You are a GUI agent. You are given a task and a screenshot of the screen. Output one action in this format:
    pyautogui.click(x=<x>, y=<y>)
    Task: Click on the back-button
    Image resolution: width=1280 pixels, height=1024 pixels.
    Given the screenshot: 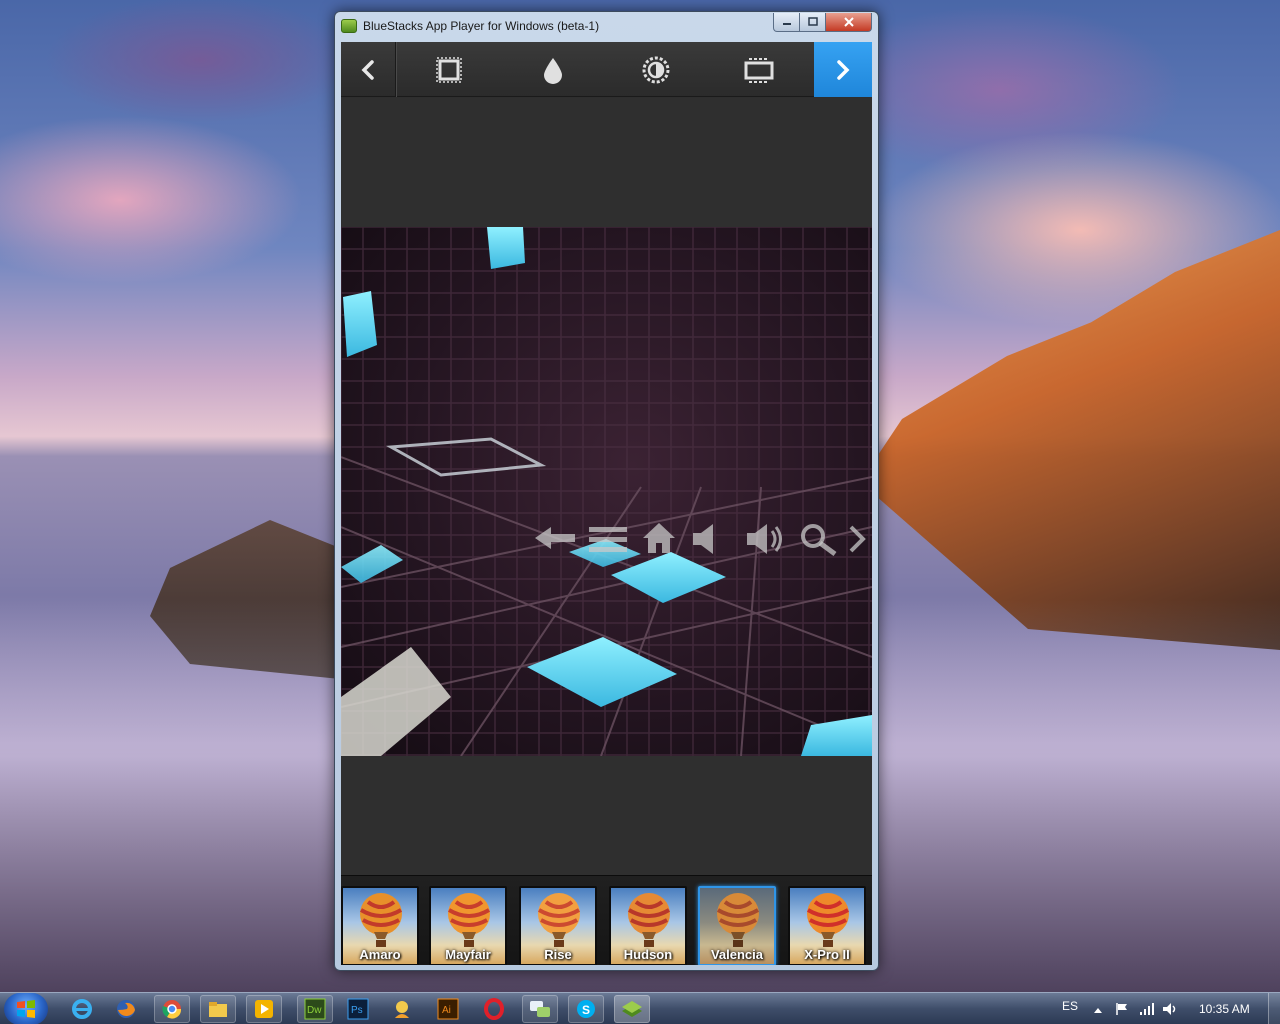 What is the action you would take?
    pyautogui.click(x=368, y=69)
    